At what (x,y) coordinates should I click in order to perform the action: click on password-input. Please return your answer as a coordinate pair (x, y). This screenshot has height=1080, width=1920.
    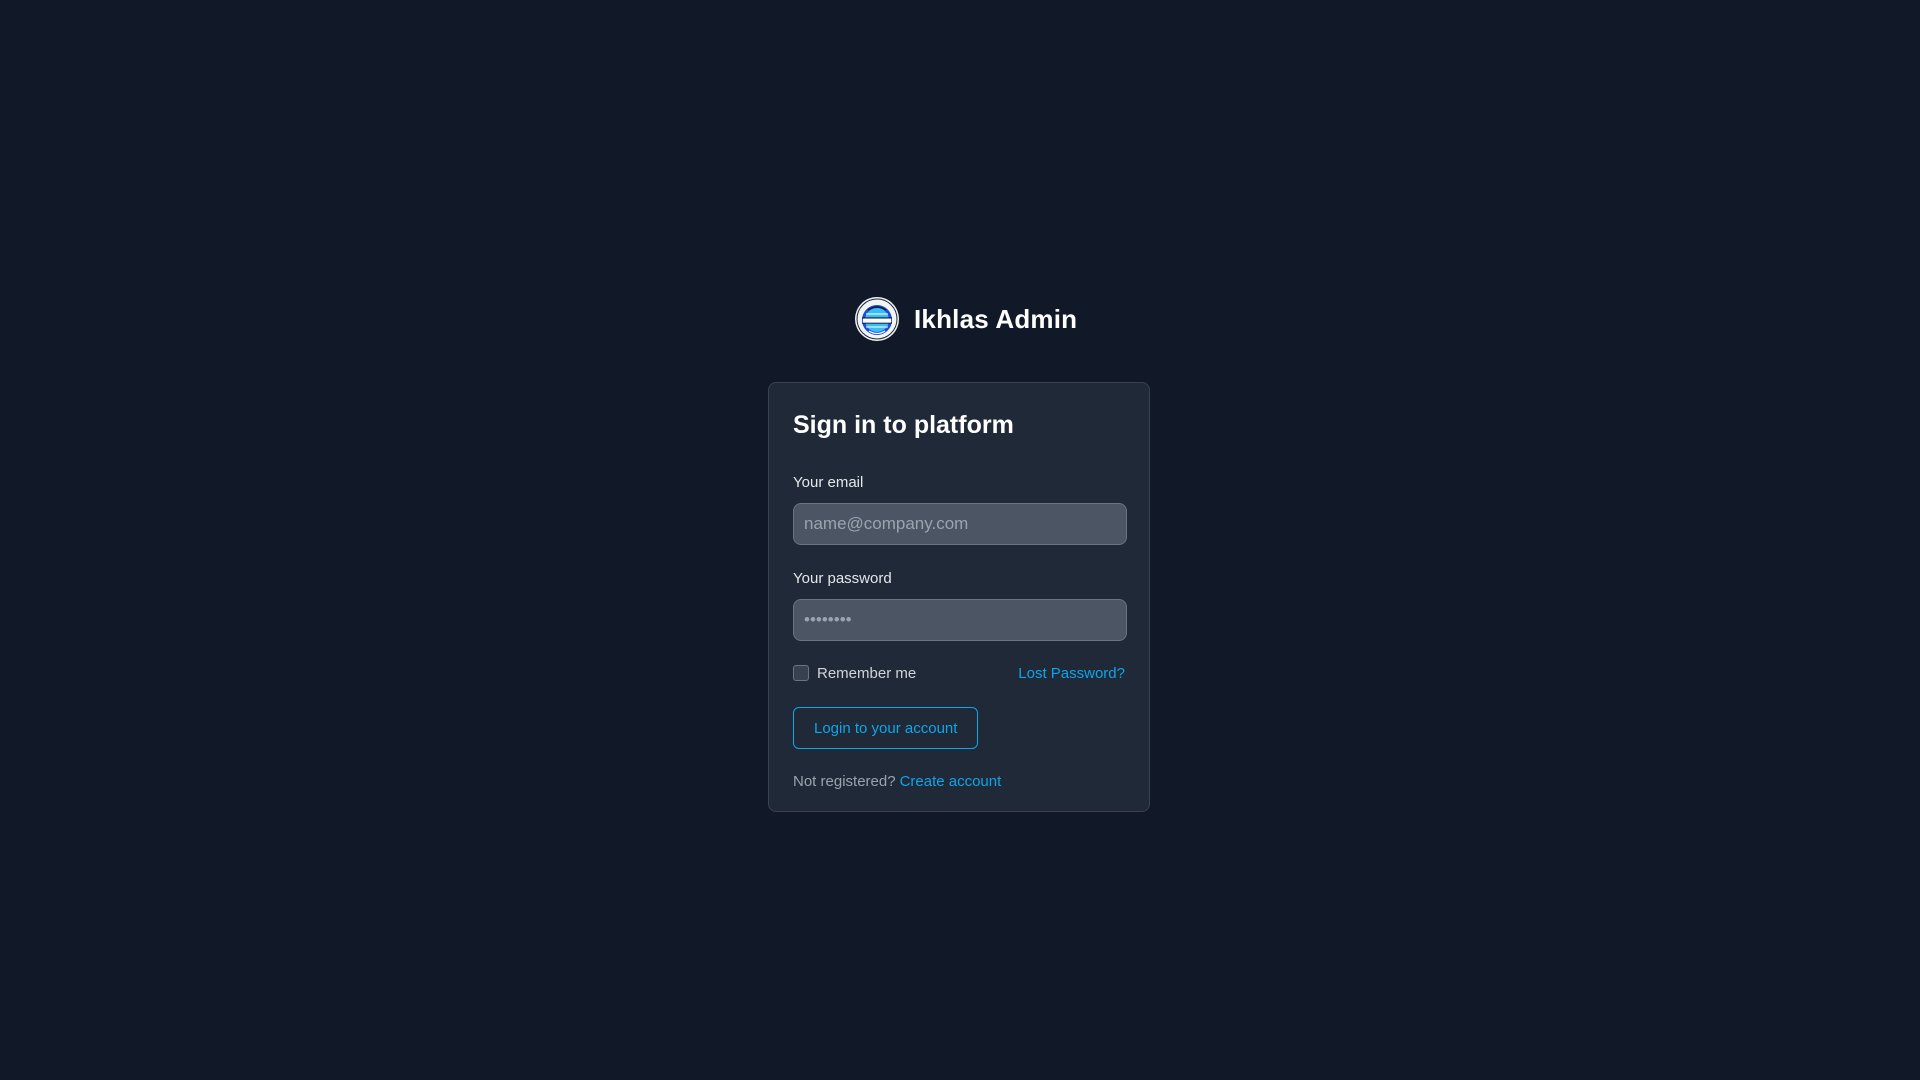
    Looking at the image, I should click on (960, 620).